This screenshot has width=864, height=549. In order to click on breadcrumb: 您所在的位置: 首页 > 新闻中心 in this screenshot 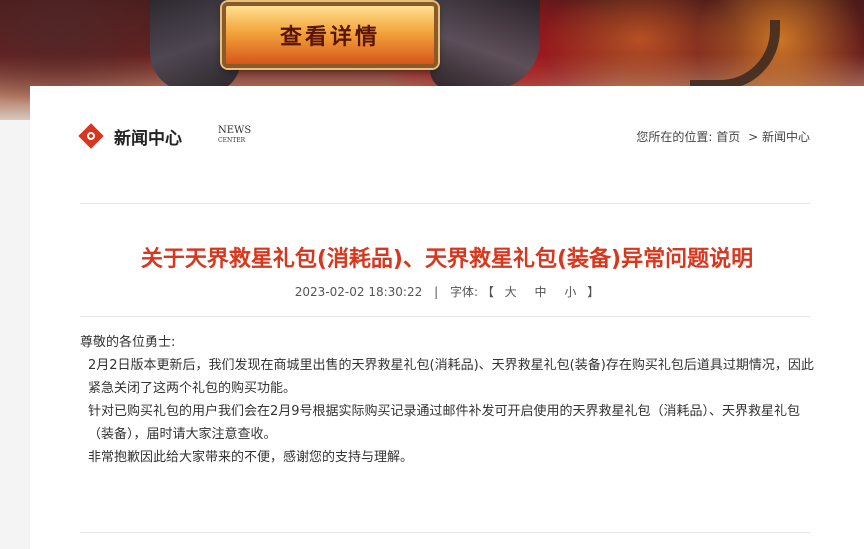, I will do `click(721, 136)`.